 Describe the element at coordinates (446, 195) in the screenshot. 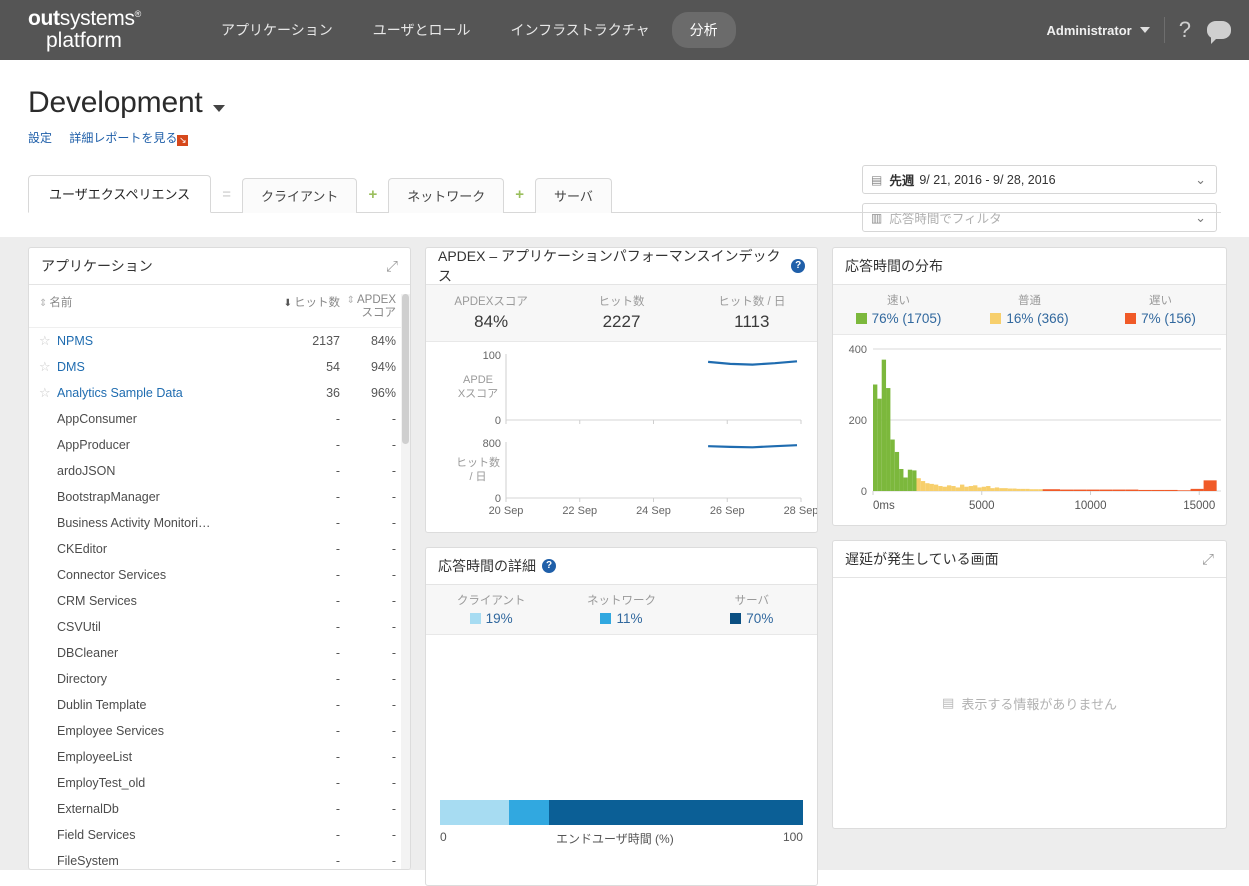

I see `tab-network: ネットワーク` at that location.